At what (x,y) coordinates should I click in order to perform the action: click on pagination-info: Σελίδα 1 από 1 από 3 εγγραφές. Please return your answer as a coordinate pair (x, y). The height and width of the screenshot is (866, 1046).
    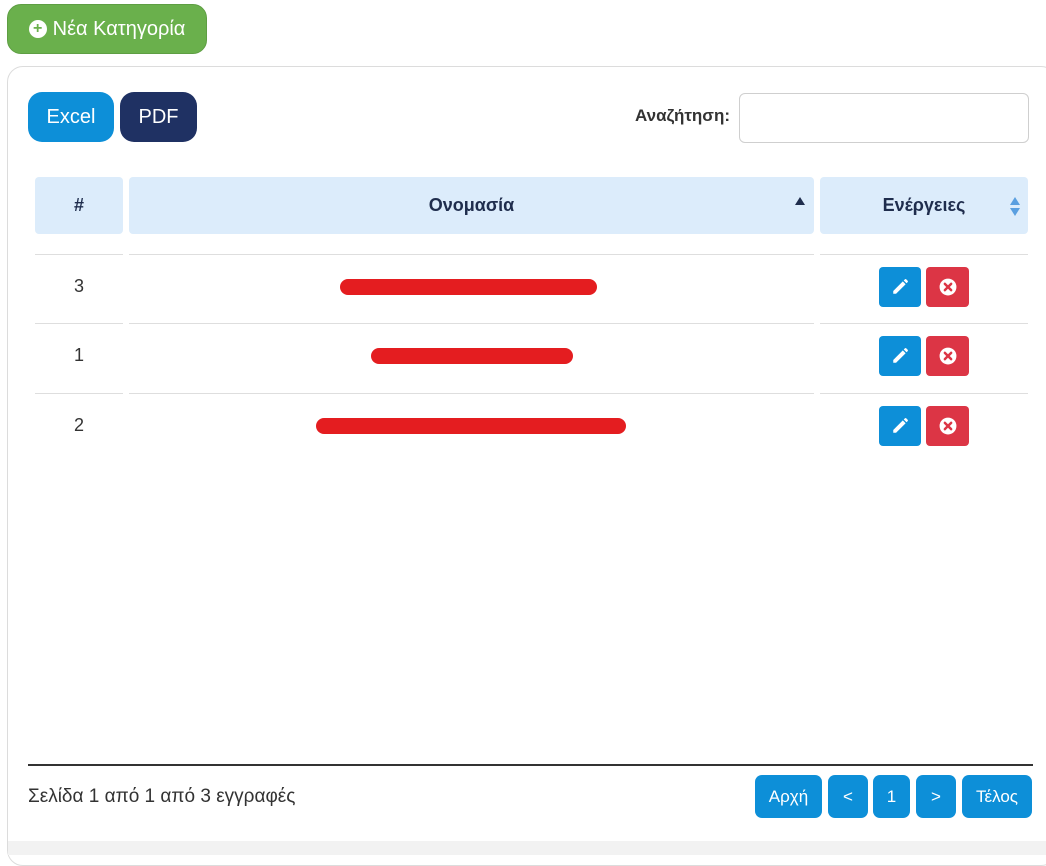
    Looking at the image, I should click on (162, 796).